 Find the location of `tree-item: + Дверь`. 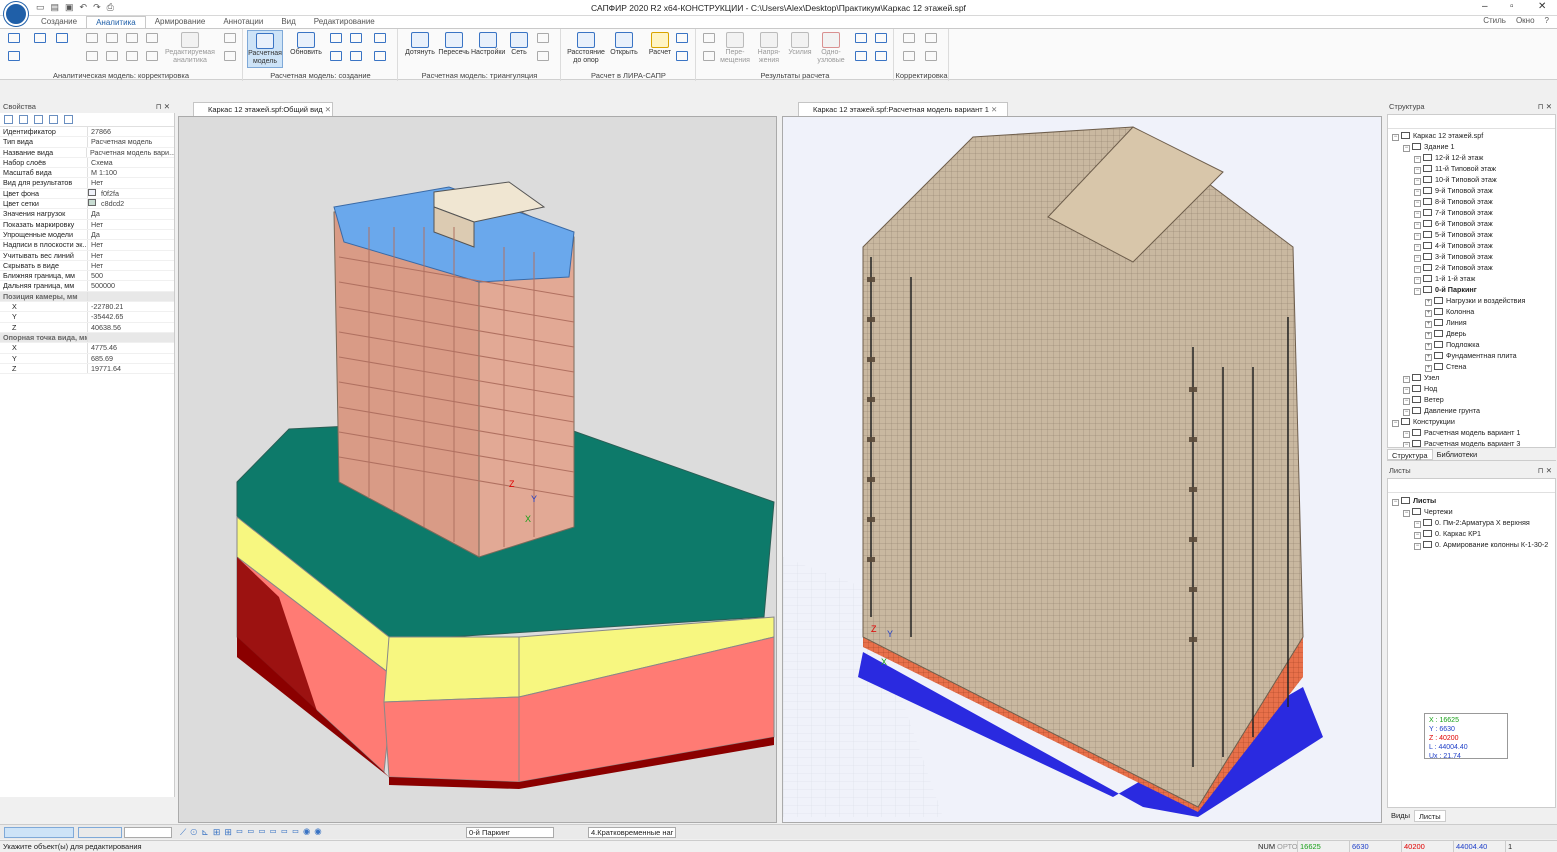

tree-item: + Дверь is located at coordinates (1471, 333).